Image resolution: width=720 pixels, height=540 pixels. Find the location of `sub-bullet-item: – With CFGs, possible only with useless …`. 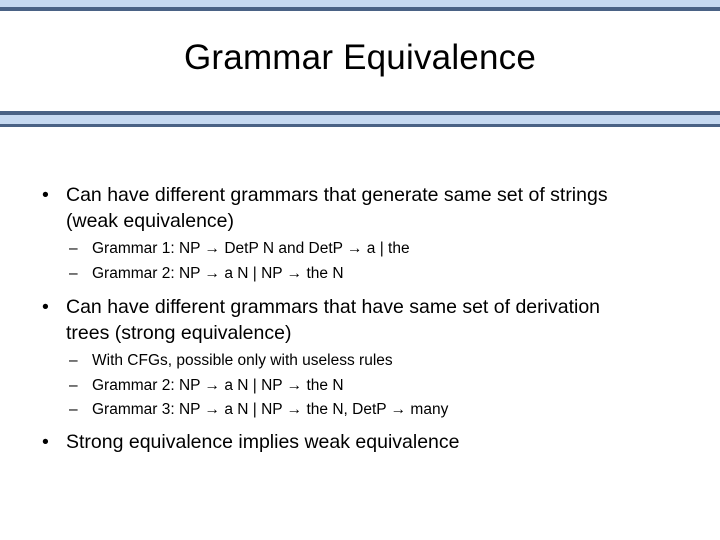

sub-bullet-item: – With CFGs, possible only with useless … is located at coordinates (360, 361).